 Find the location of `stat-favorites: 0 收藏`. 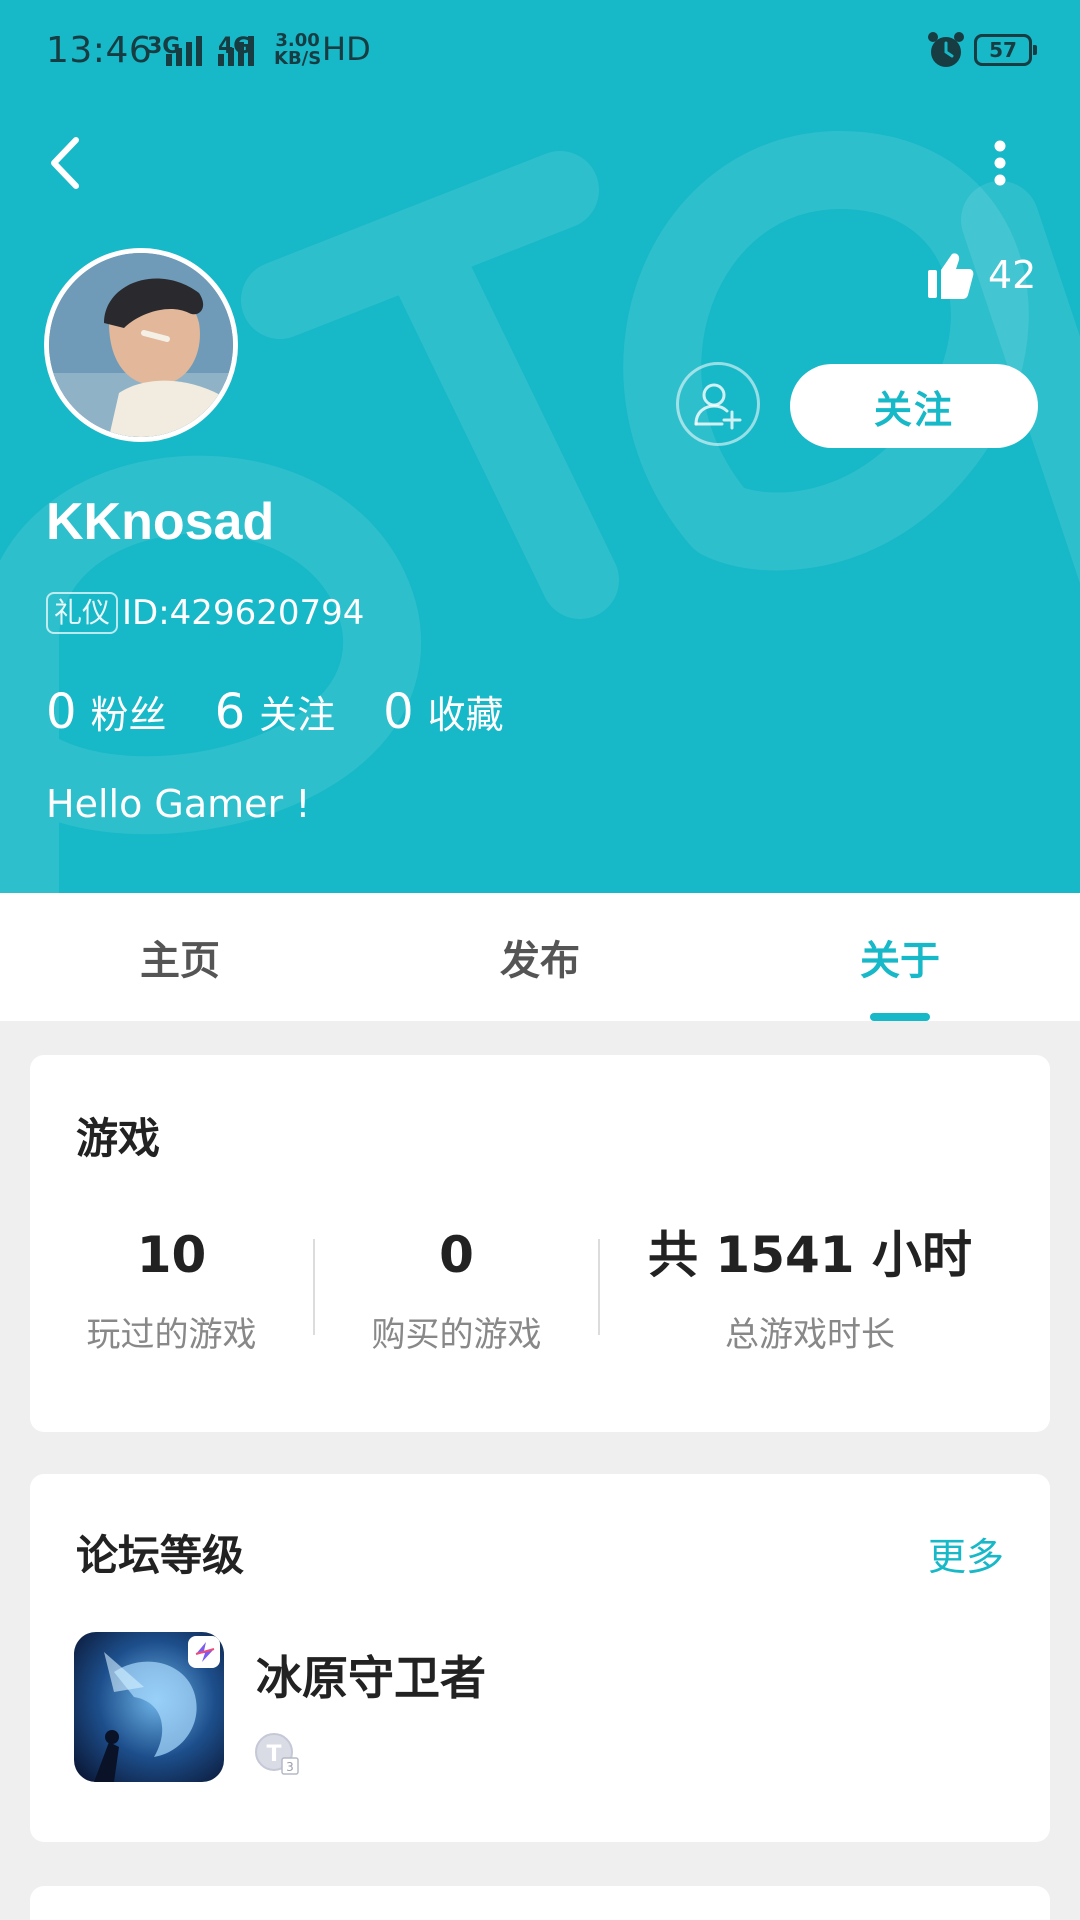

stat-favorites: 0 收藏 is located at coordinates (443, 712).